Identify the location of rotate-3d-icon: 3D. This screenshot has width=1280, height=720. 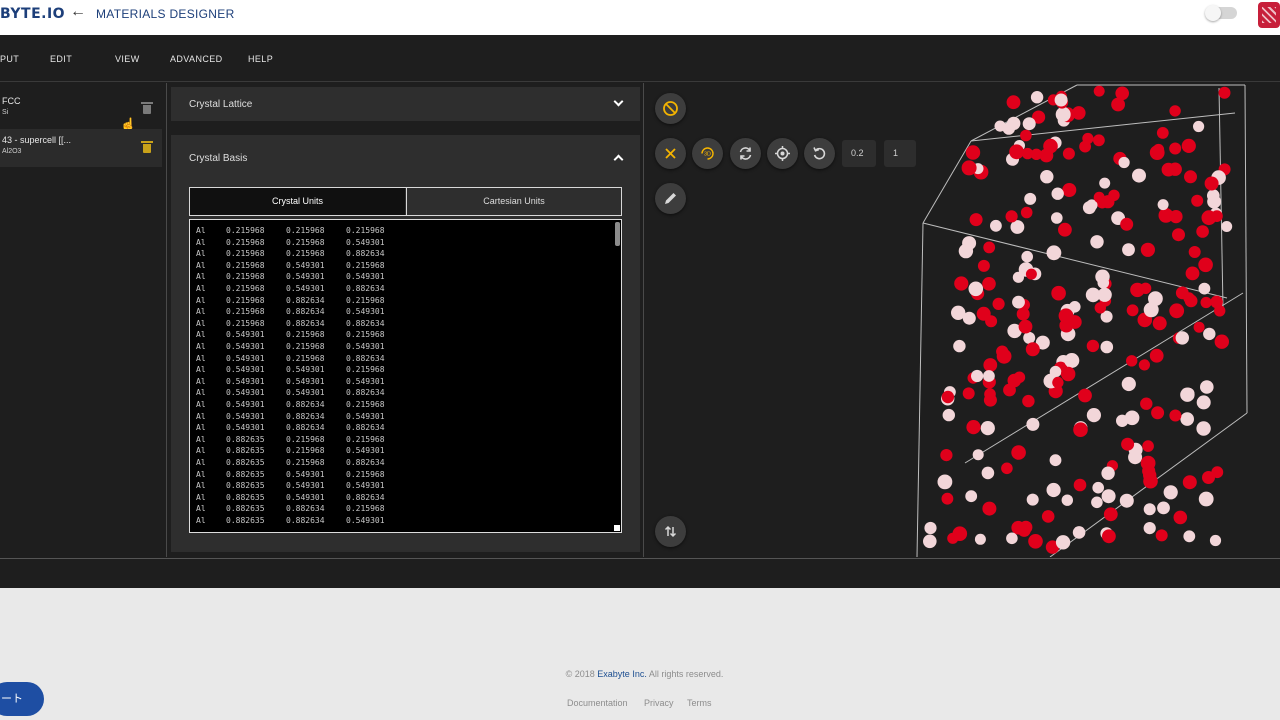
(707, 153).